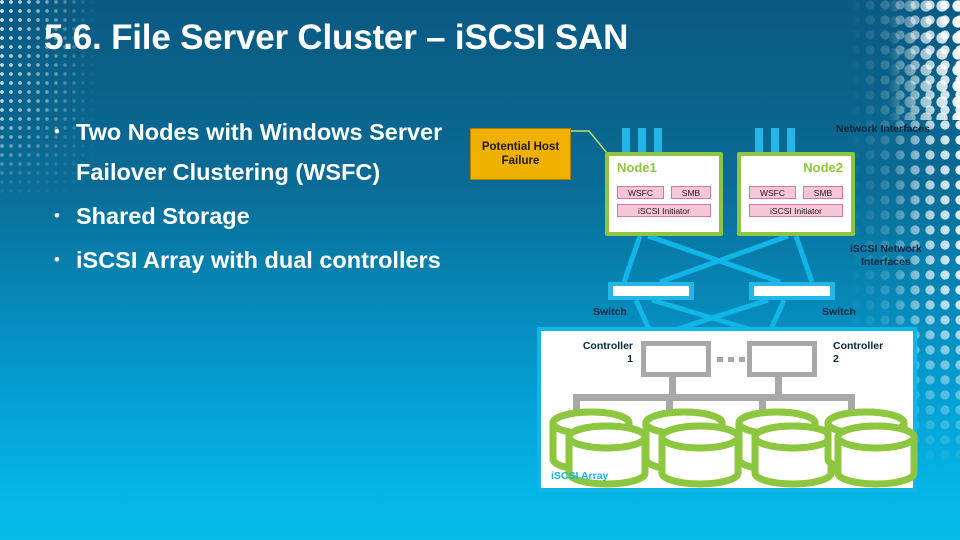  I want to click on node-label: Node2, so click(823, 167).